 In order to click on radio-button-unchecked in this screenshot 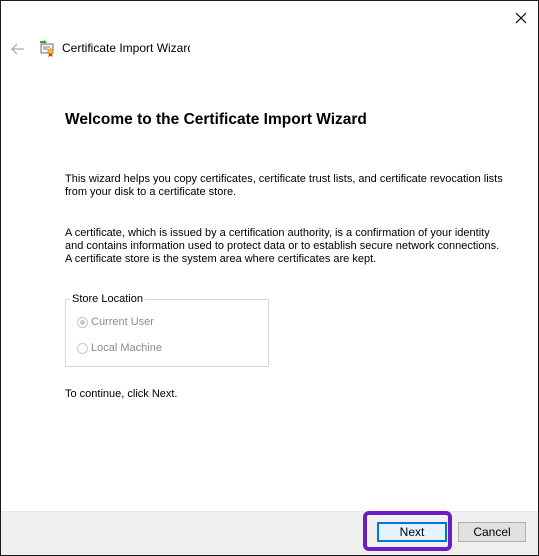, I will do `click(82, 348)`.